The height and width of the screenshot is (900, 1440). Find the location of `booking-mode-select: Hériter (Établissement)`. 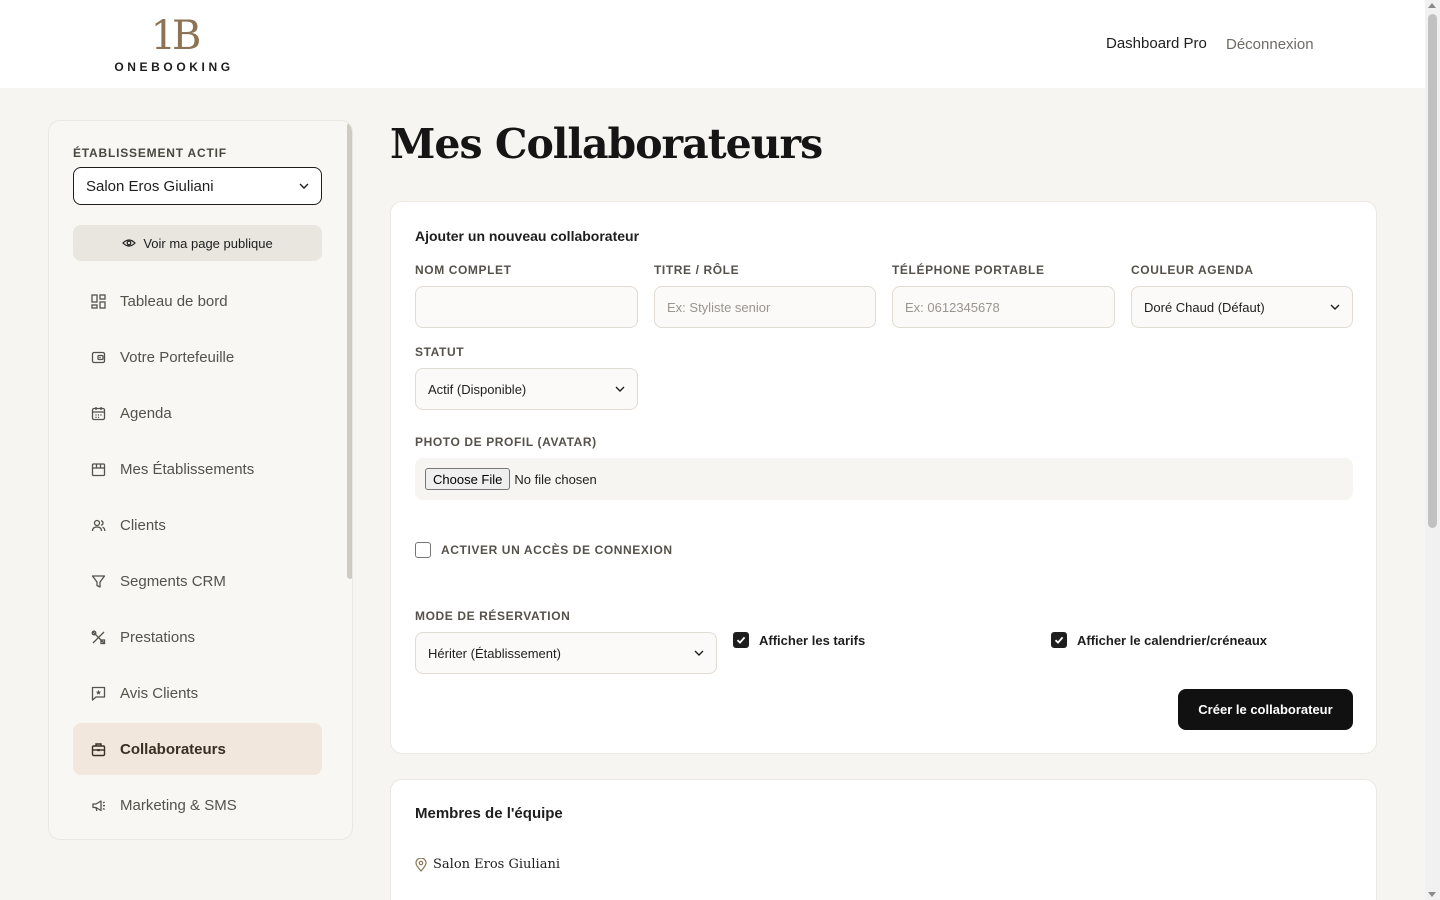

booking-mode-select: Hériter (Établissement) is located at coordinates (566, 653).